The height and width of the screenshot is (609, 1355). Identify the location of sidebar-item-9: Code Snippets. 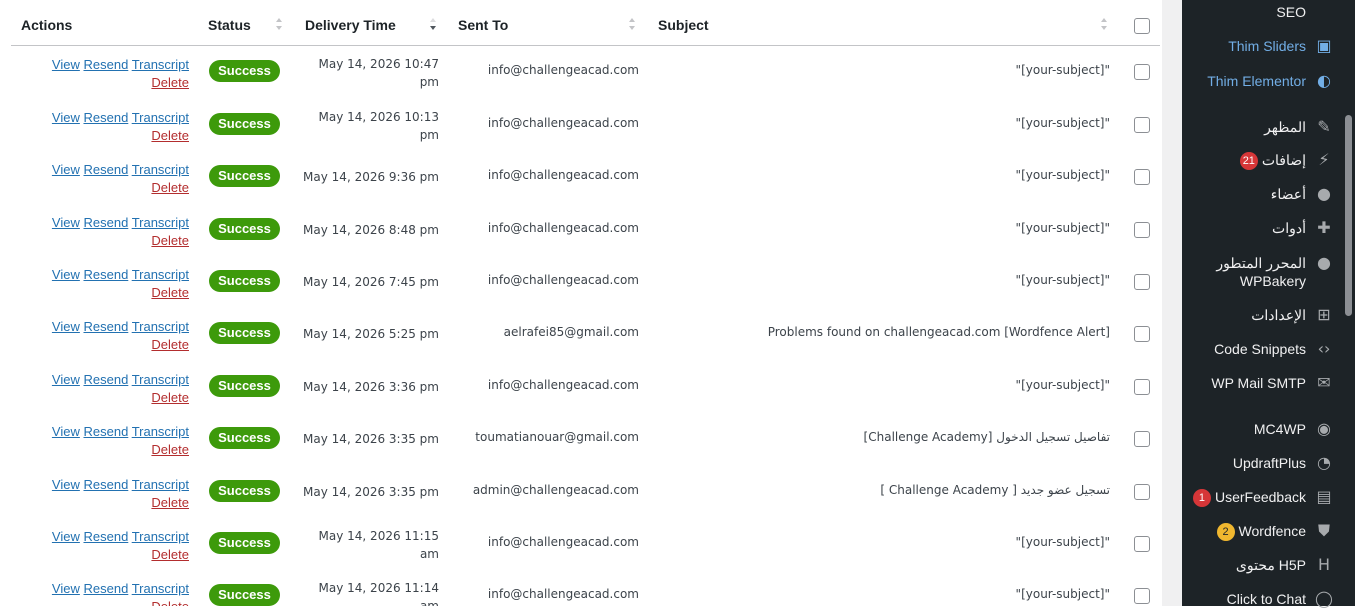
(1260, 349).